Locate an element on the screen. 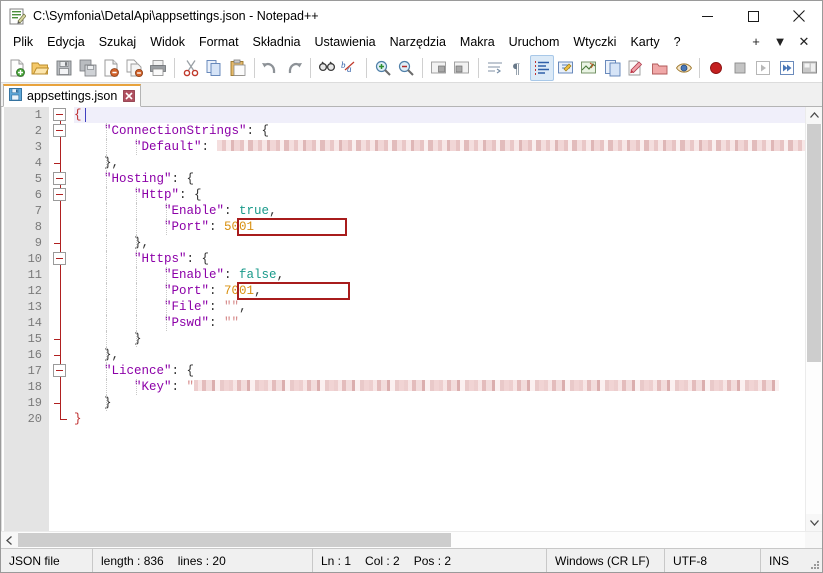  menu-item-help: ? is located at coordinates (677, 42).